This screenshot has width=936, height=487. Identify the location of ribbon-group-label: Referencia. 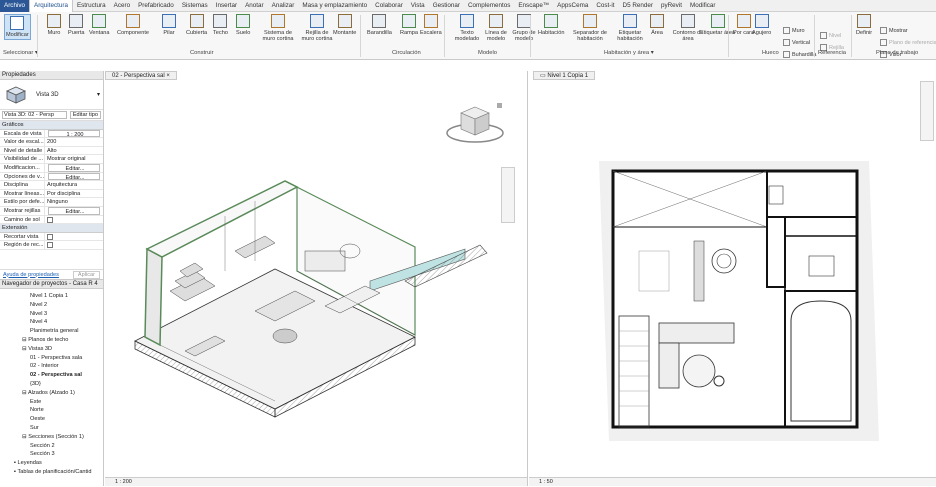
(832, 53).